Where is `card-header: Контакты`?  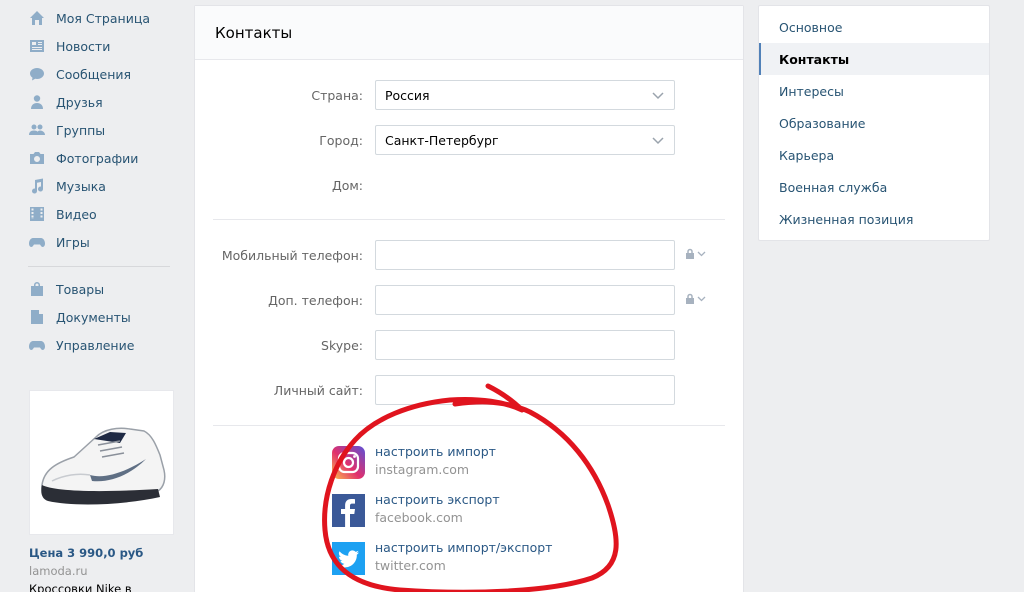 card-header: Контакты is located at coordinates (469, 33).